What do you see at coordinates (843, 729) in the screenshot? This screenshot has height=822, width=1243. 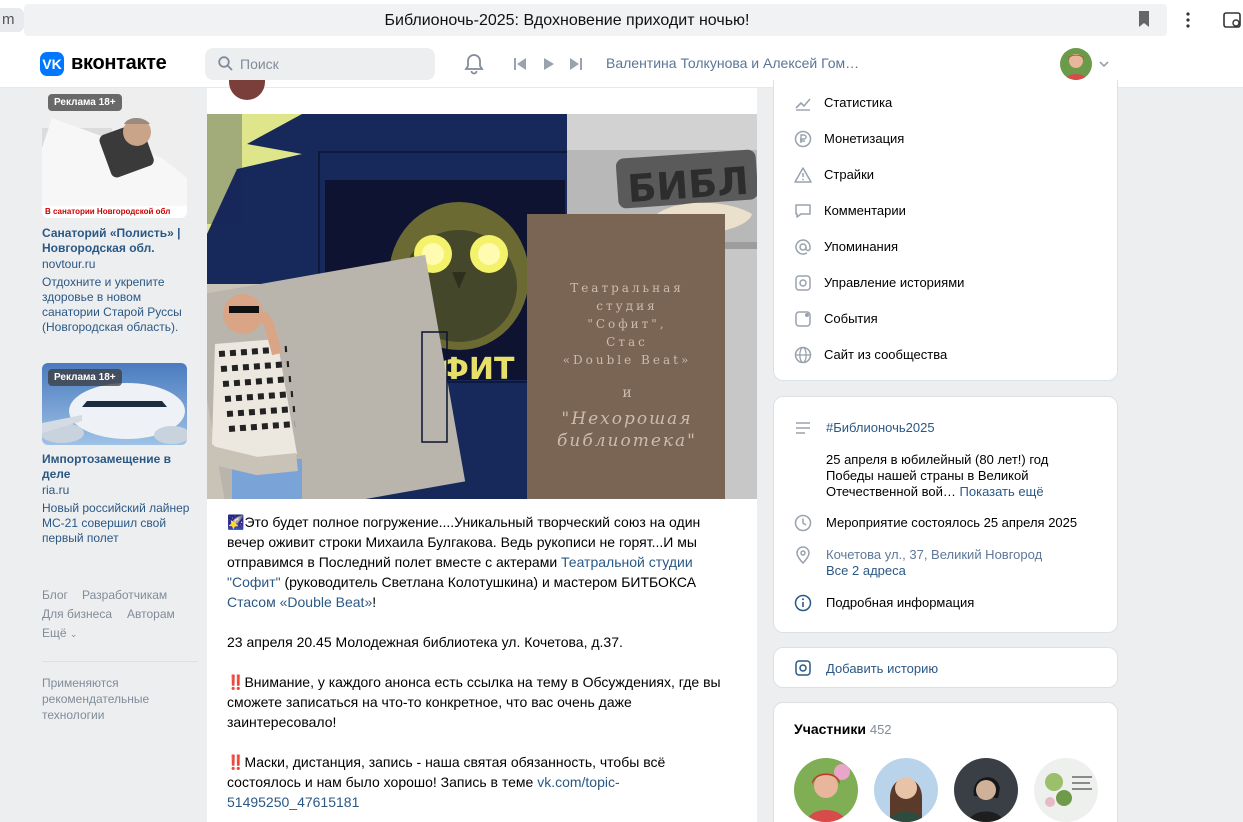 I see `members-title: Участники 452` at bounding box center [843, 729].